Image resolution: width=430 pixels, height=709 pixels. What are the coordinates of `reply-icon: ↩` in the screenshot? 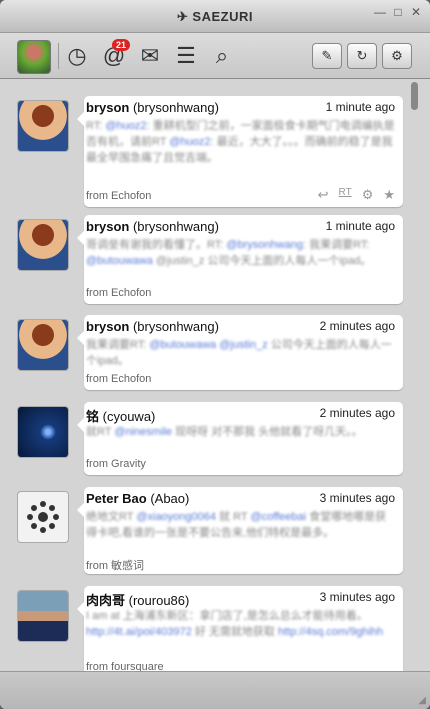 It's located at (323, 195).